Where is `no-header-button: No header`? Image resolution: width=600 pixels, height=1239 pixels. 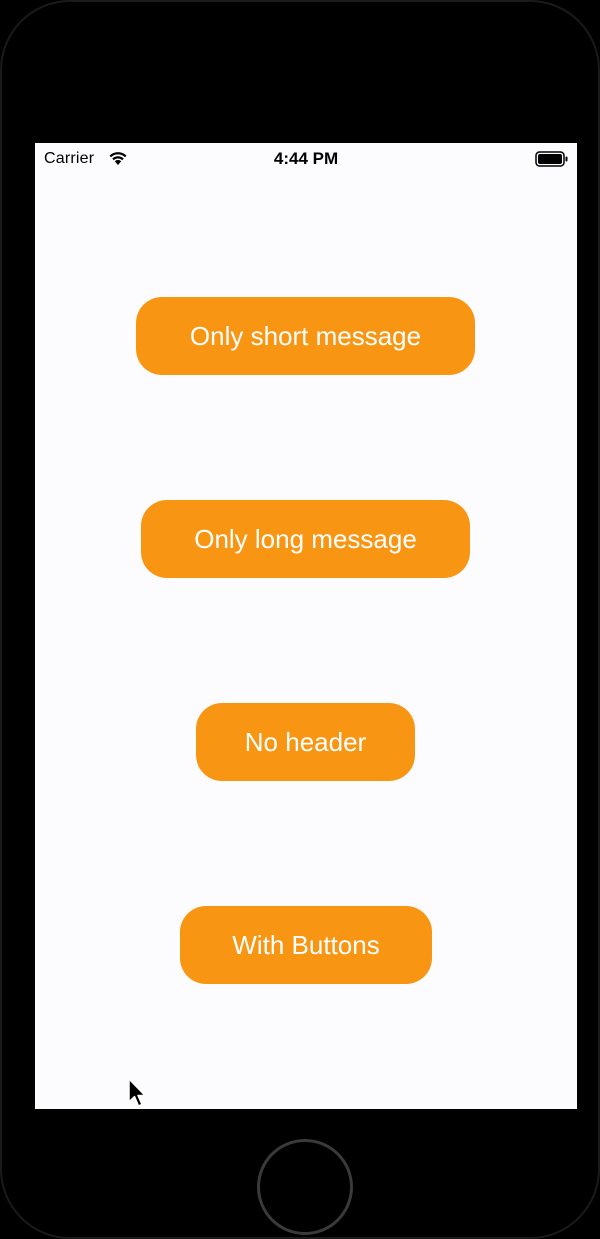 no-header-button: No header is located at coordinates (305, 742).